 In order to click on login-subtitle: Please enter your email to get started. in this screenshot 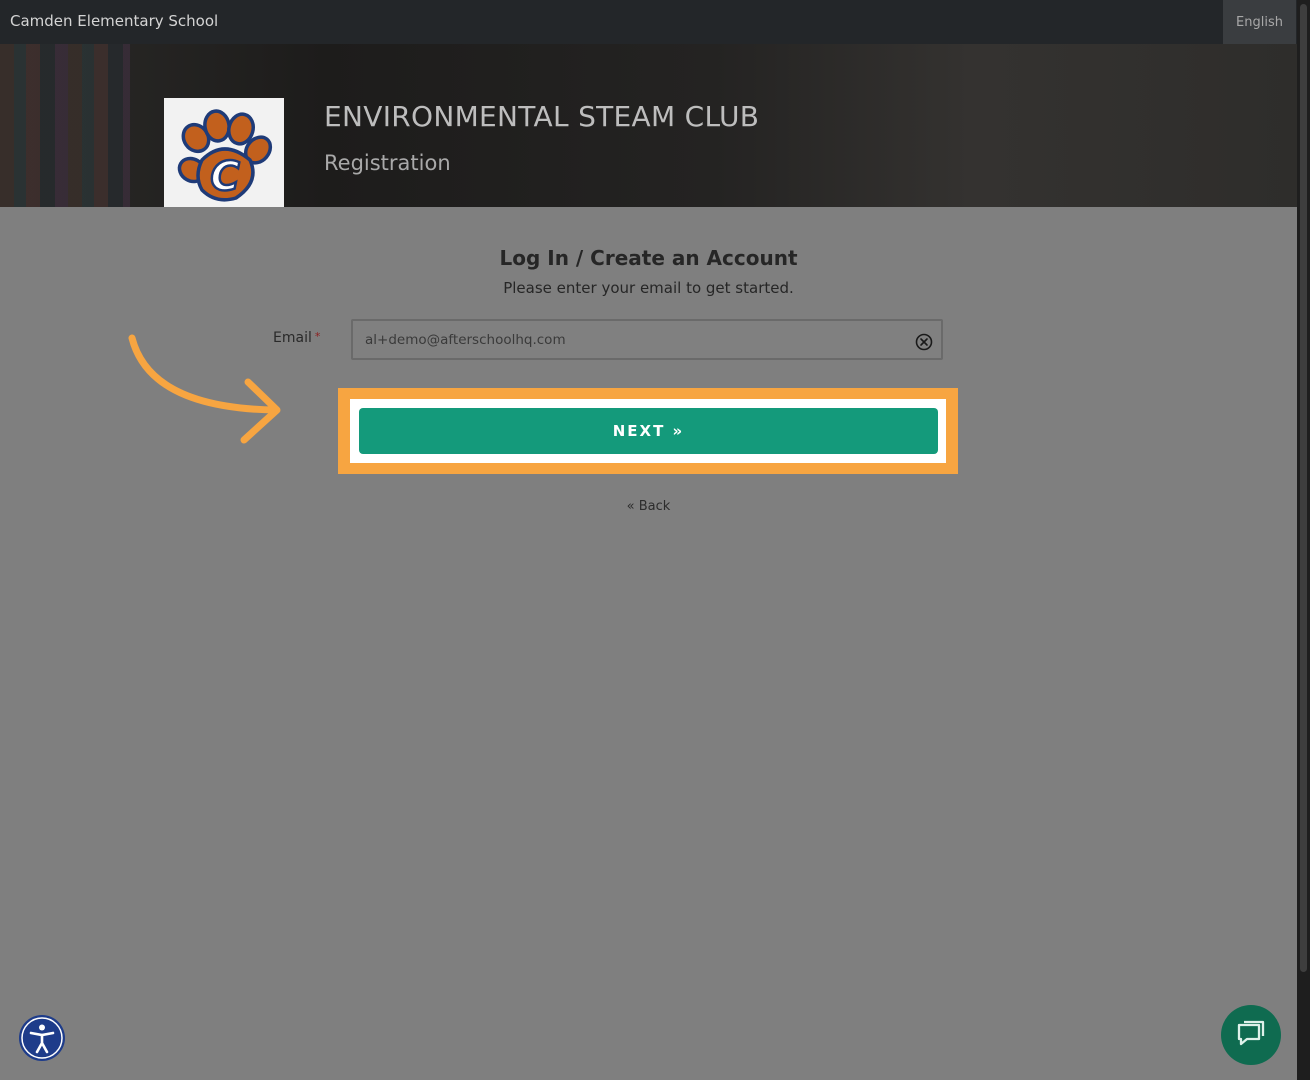, I will do `click(648, 288)`.